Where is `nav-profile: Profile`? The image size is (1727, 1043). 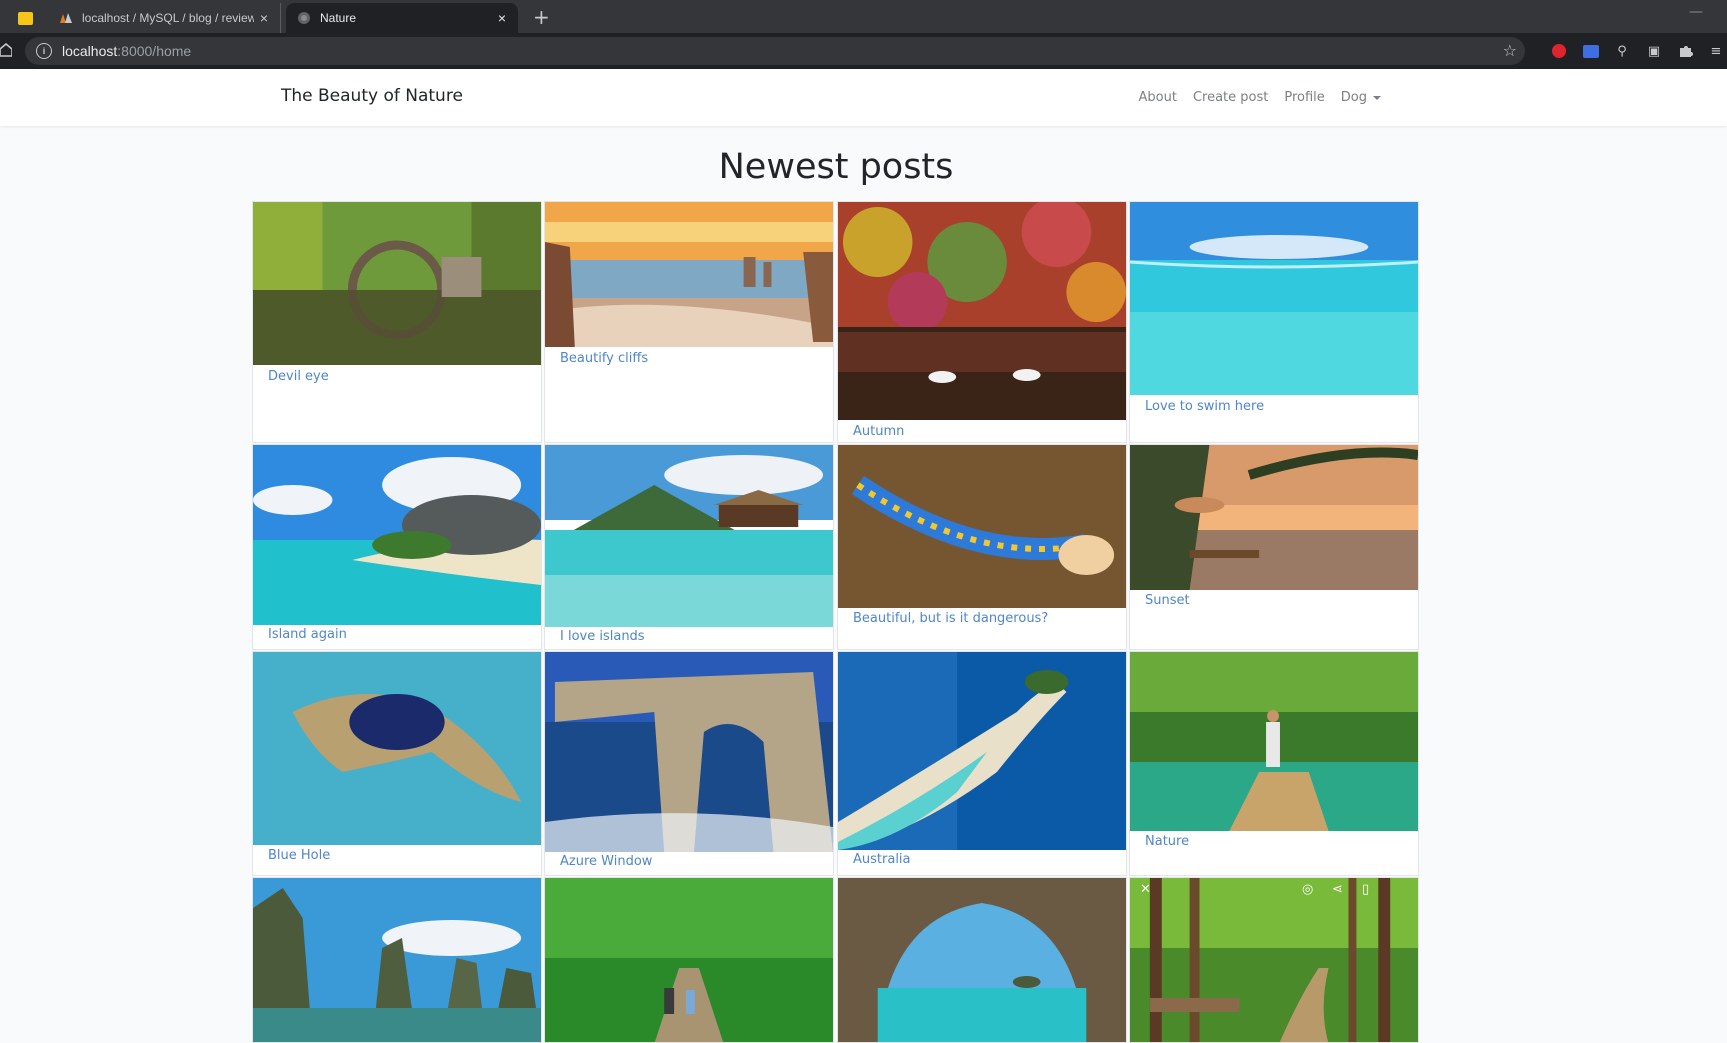
nav-profile: Profile is located at coordinates (1304, 97).